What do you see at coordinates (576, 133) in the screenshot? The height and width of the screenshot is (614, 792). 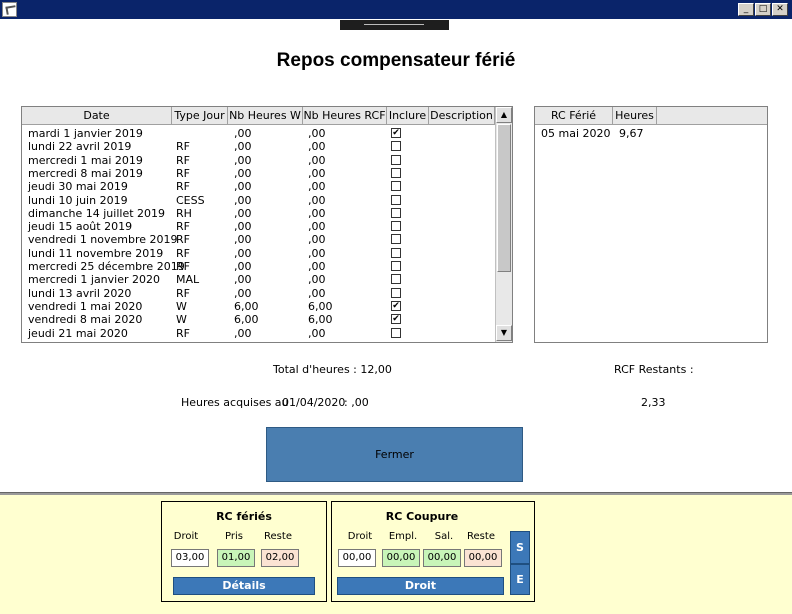 I see `rc-ferie-date: 05 mai 2020` at bounding box center [576, 133].